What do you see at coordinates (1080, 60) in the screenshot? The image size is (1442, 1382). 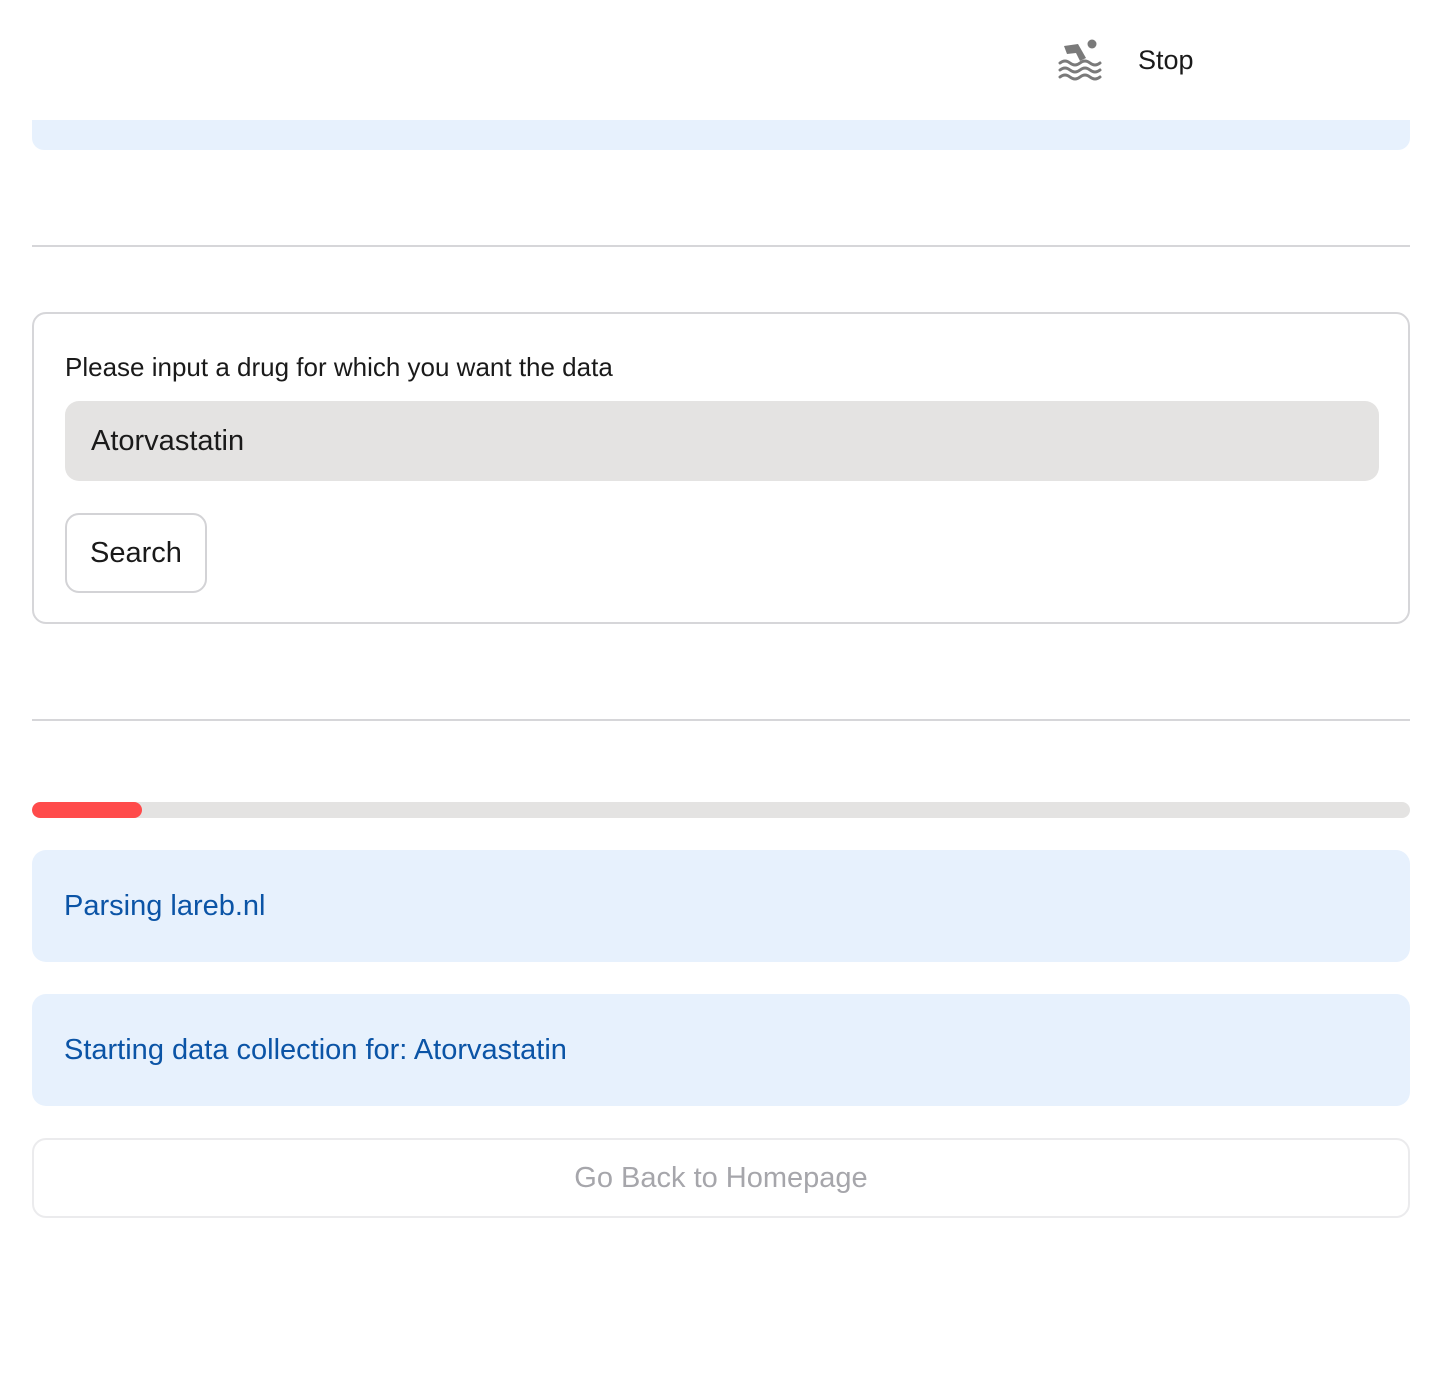 I see `swimmer-icon` at bounding box center [1080, 60].